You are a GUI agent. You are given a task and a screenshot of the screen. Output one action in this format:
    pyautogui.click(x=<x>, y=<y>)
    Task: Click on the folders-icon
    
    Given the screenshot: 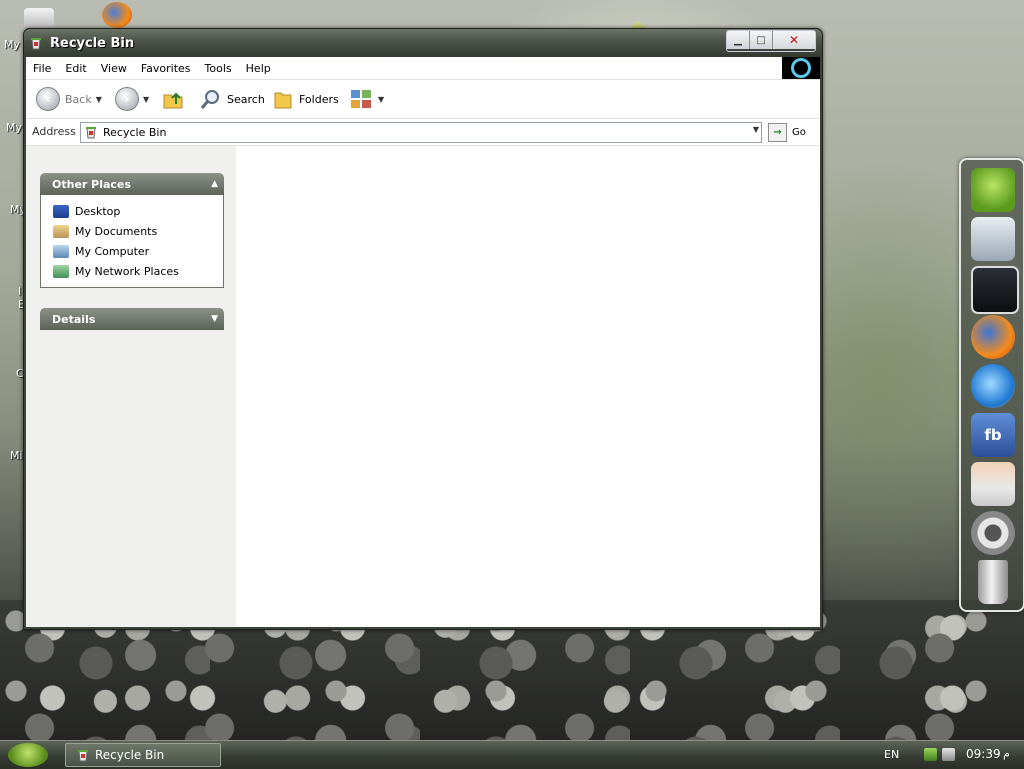 What is the action you would take?
    pyautogui.click(x=283, y=100)
    